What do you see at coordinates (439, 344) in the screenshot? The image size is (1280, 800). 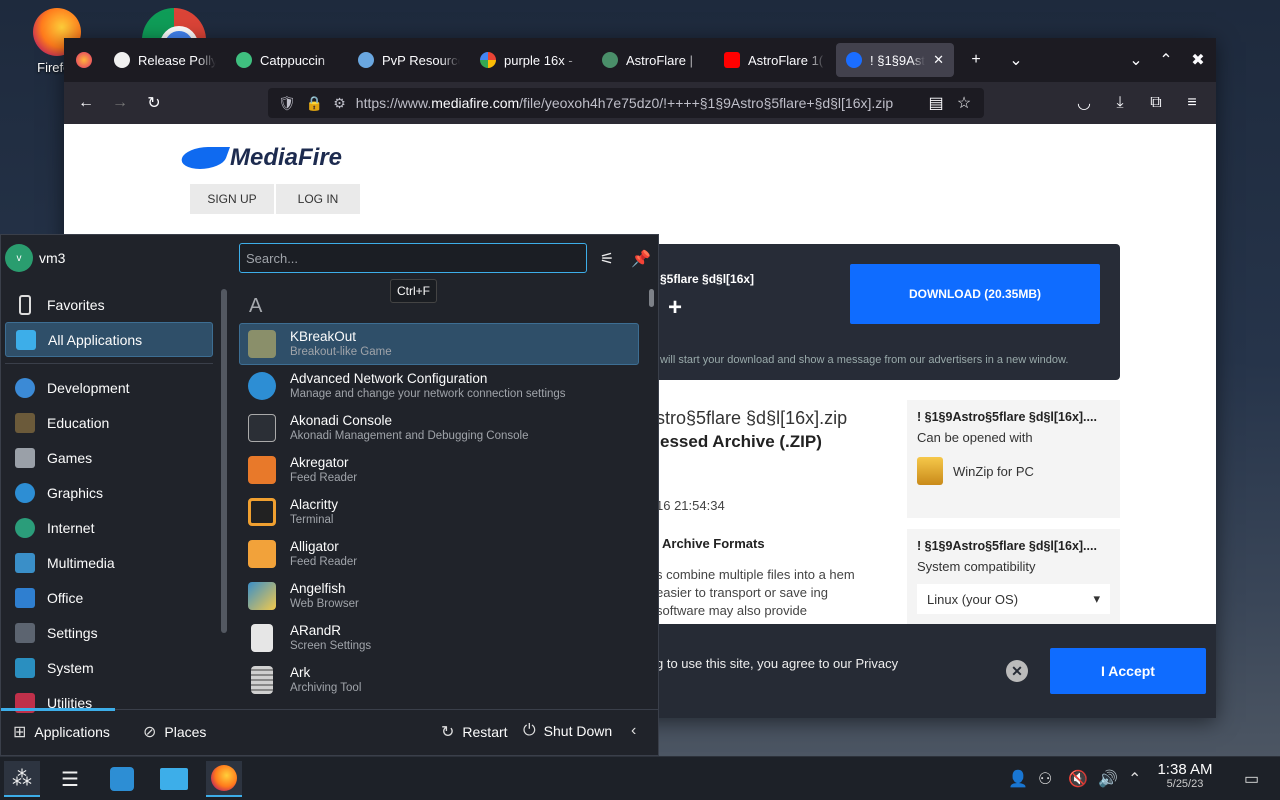 I see `app-kbreakout: KBreakOut Breakout-like Game` at bounding box center [439, 344].